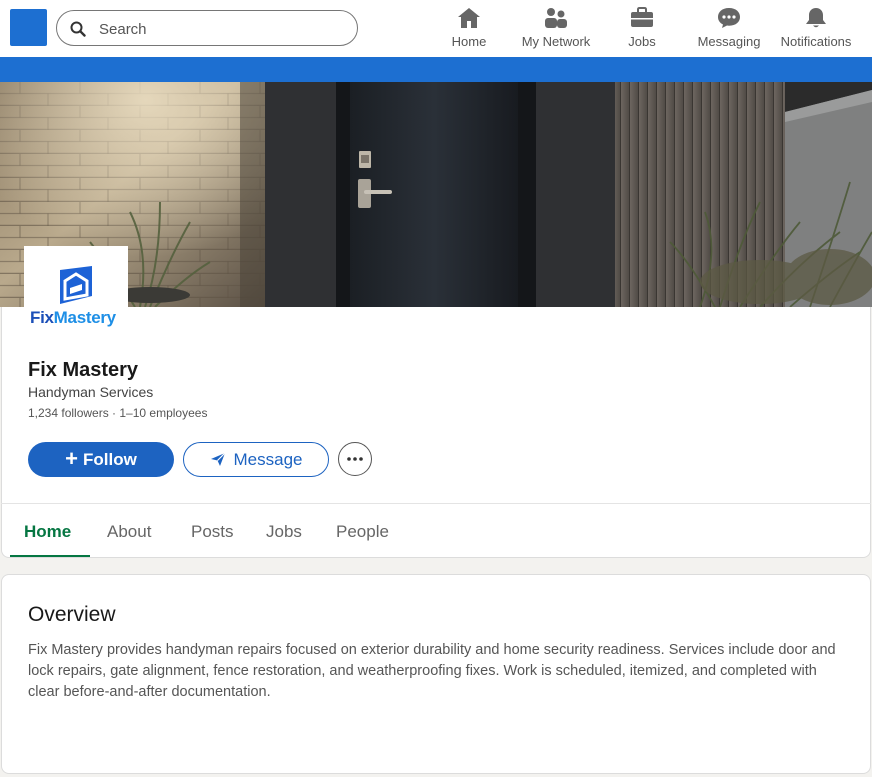 The width and height of the screenshot is (872, 777). I want to click on top-nav: Home My Network Jobs Messaging, so click(436, 28).